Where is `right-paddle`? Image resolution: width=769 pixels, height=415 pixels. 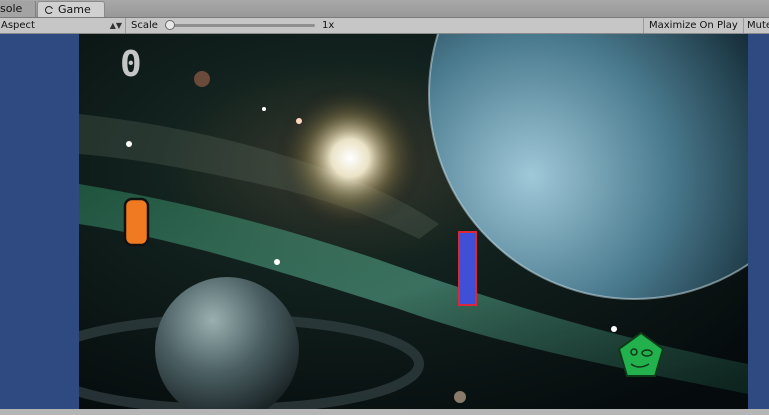
right-paddle is located at coordinates (467, 268).